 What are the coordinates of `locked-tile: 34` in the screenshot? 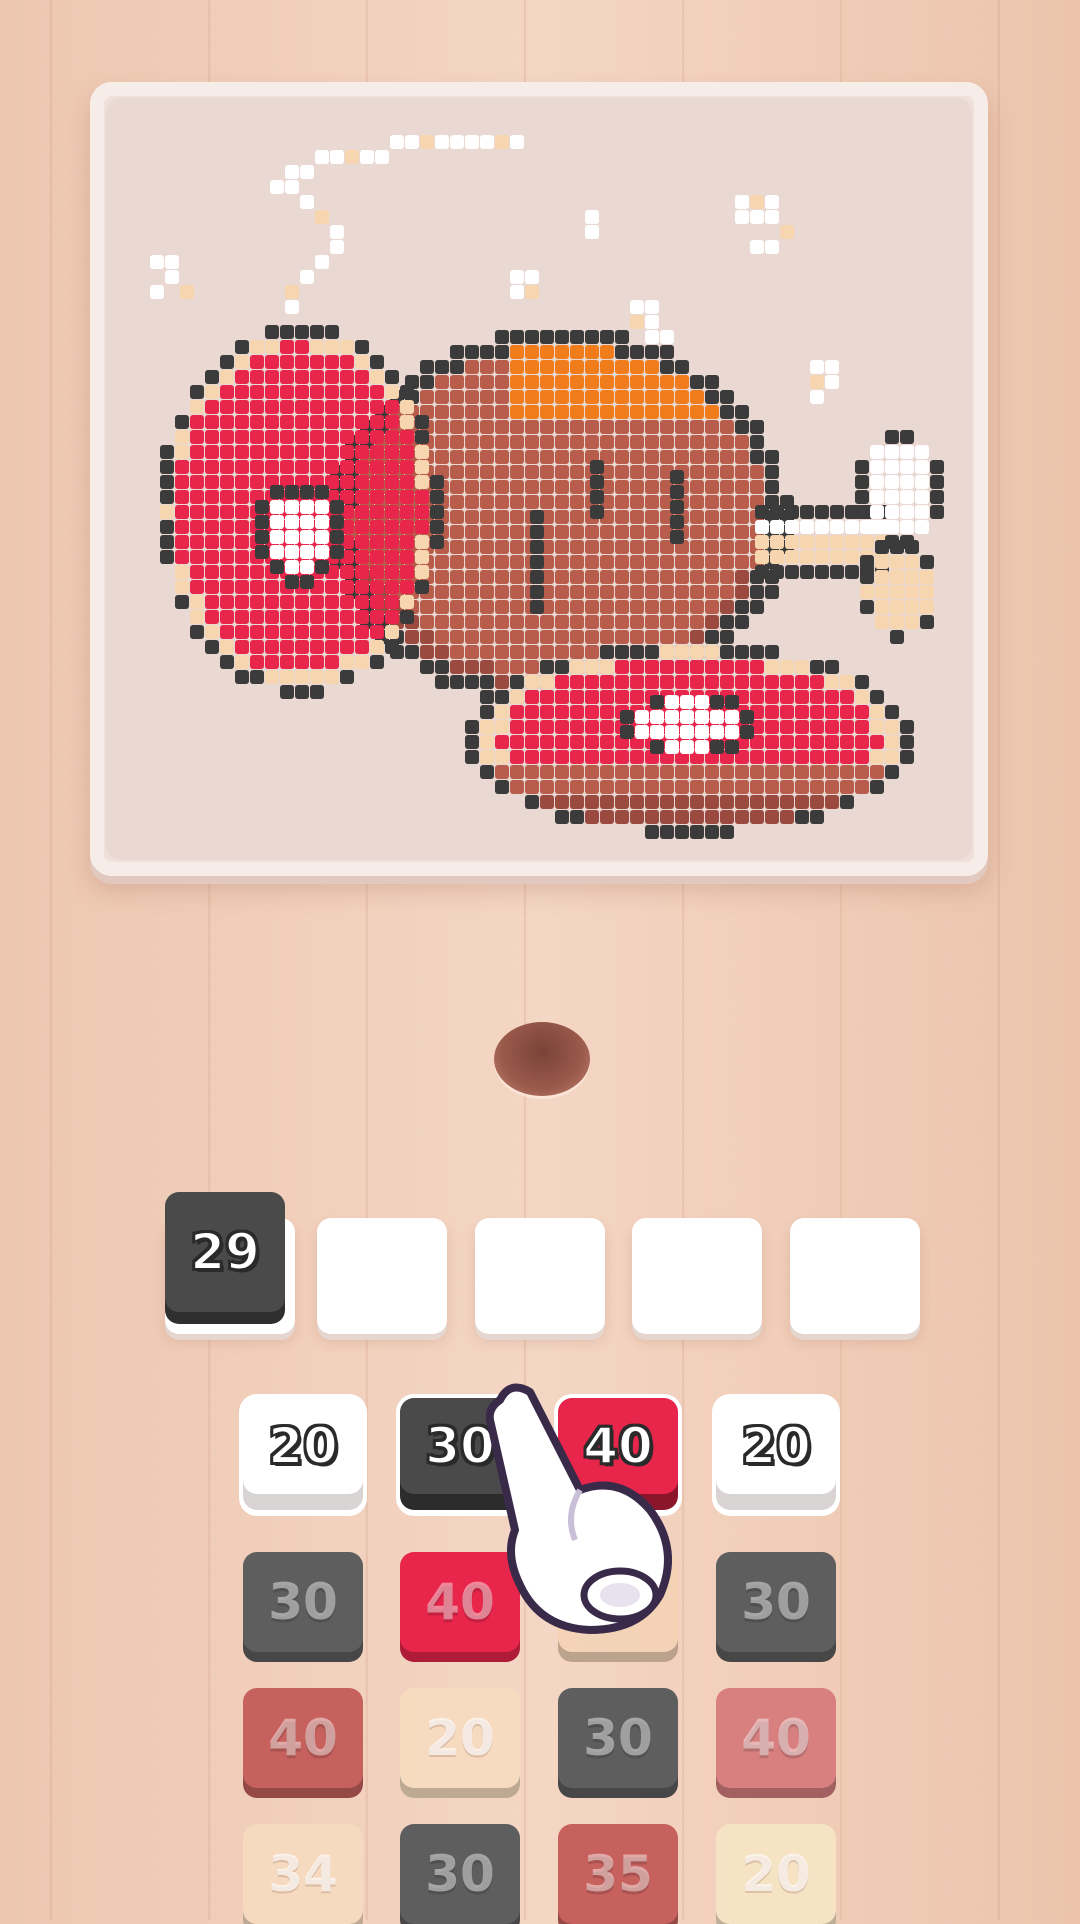 It's located at (303, 1874).